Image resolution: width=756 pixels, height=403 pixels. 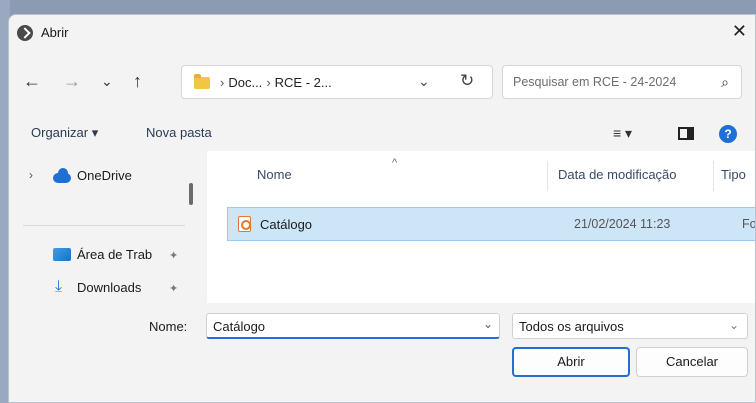 I want to click on file-name-label: Nome:, so click(x=168, y=326).